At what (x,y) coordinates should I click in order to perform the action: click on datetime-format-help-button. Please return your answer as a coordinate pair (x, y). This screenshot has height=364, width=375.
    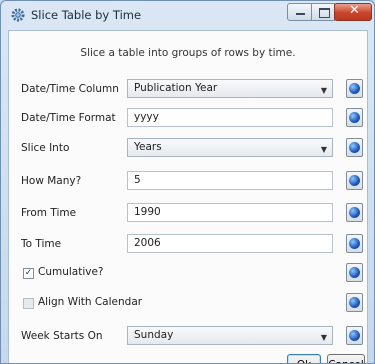
    Looking at the image, I should click on (354, 117).